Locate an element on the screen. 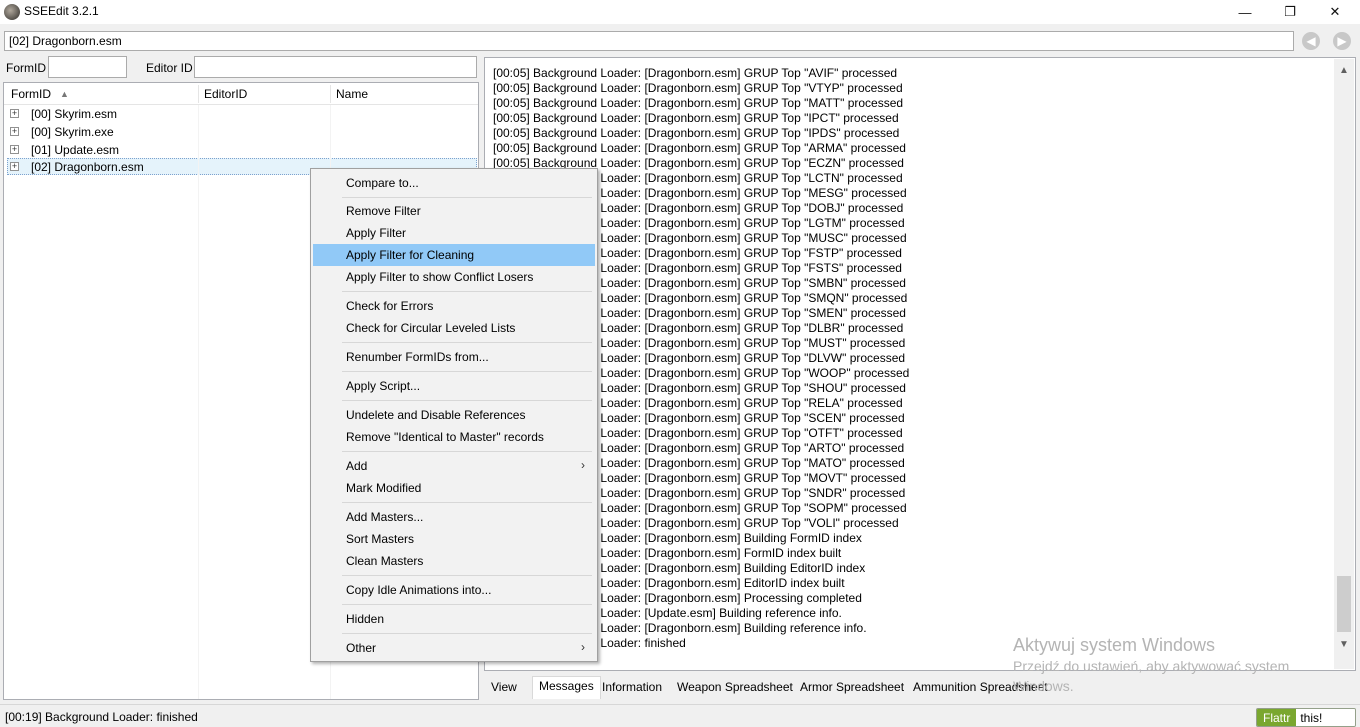 Image resolution: width=1360 pixels, height=727 pixels. menu-label: Remove Filter is located at coordinates (383, 211).